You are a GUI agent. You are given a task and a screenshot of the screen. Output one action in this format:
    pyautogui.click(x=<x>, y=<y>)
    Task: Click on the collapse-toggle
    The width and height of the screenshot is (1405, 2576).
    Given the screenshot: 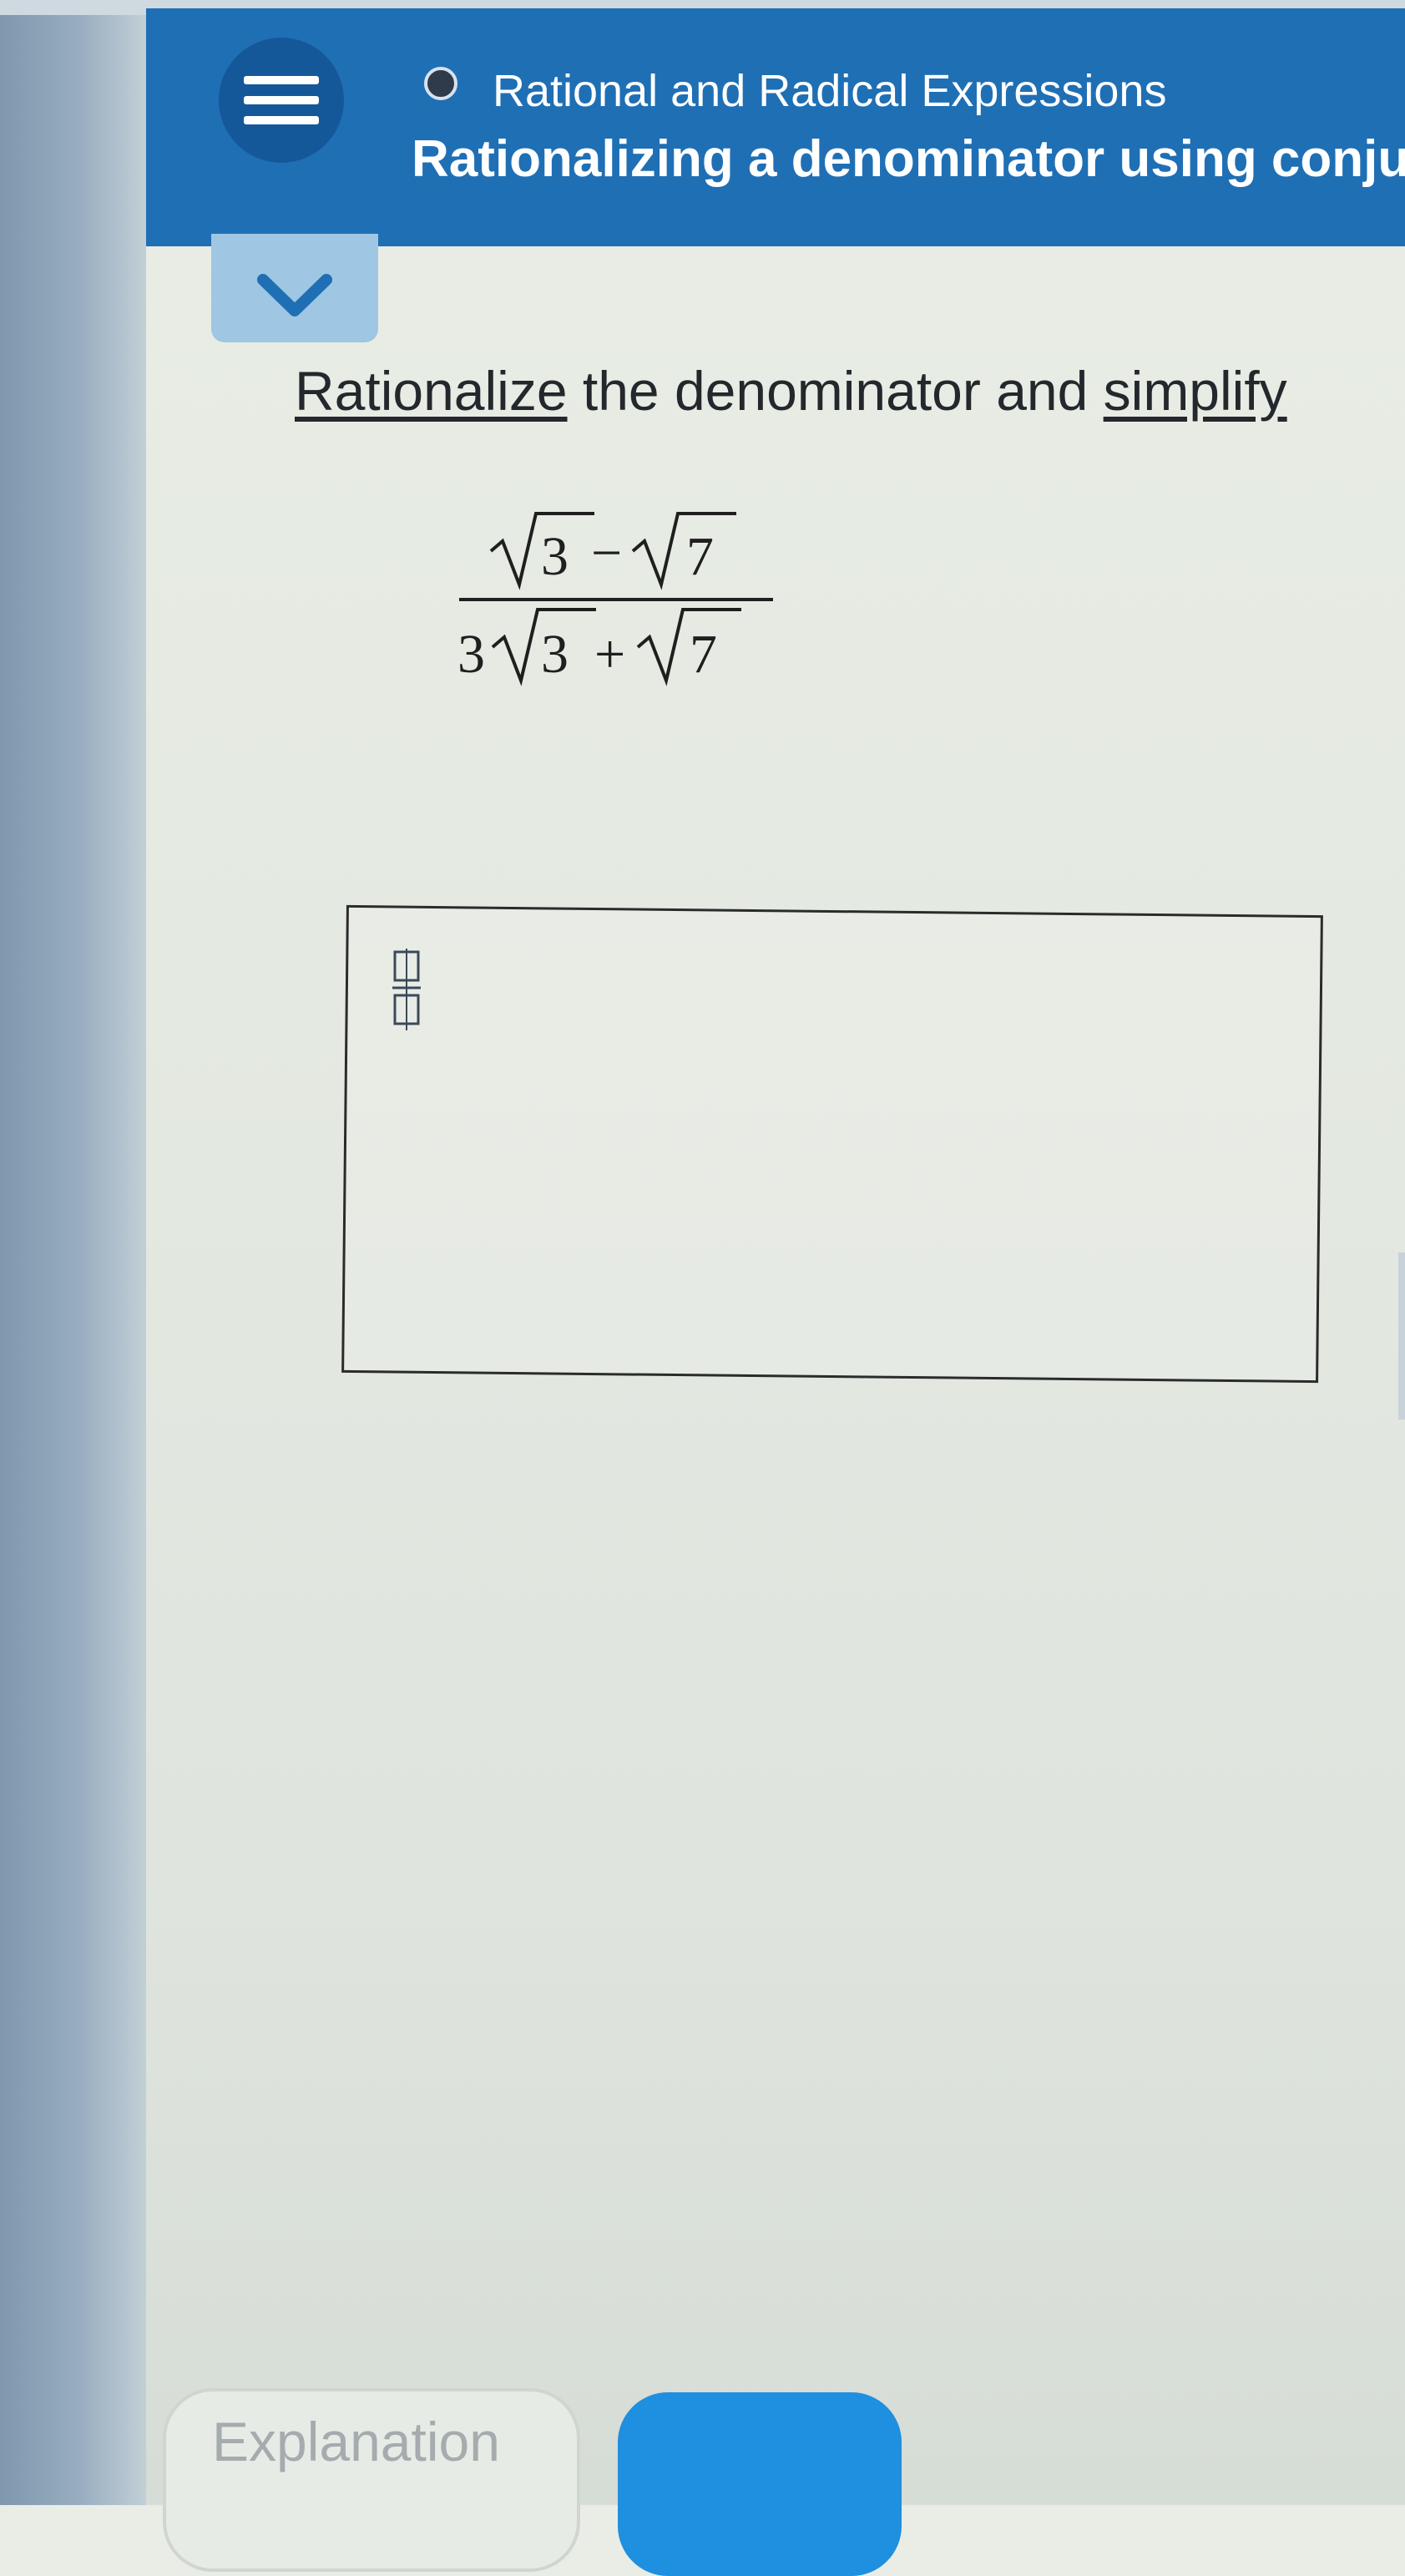 What is the action you would take?
    pyautogui.click(x=294, y=288)
    